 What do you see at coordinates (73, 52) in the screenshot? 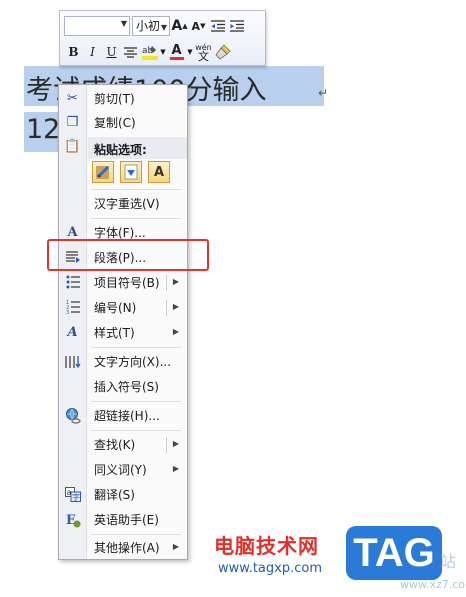
I see `bold-button: B` at bounding box center [73, 52].